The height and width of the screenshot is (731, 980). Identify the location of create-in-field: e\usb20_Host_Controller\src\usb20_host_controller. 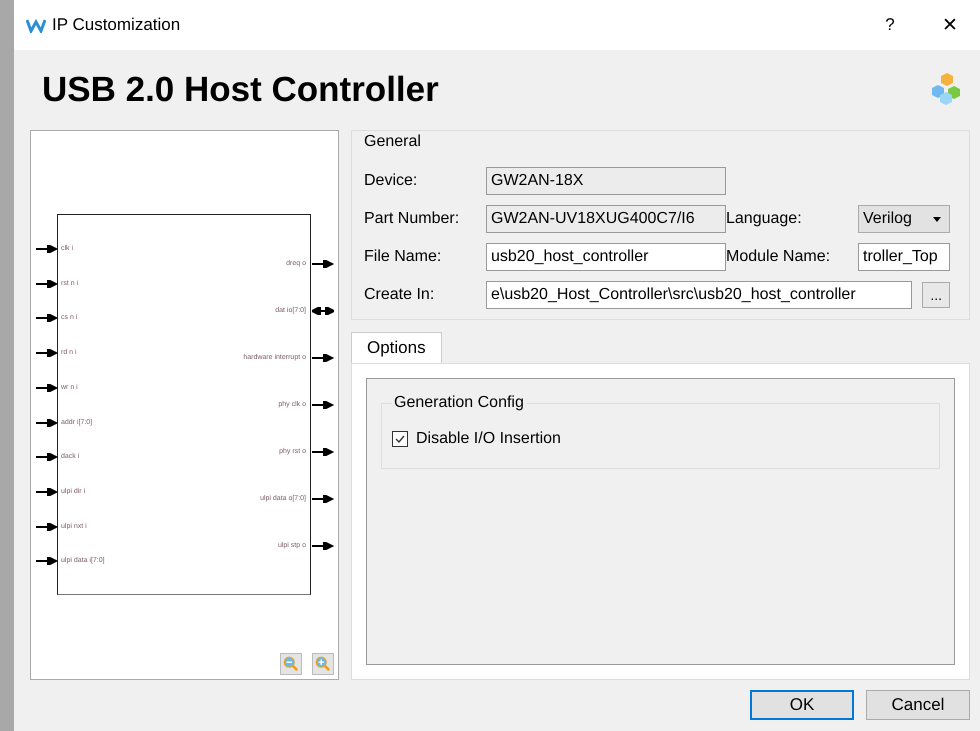
(699, 295).